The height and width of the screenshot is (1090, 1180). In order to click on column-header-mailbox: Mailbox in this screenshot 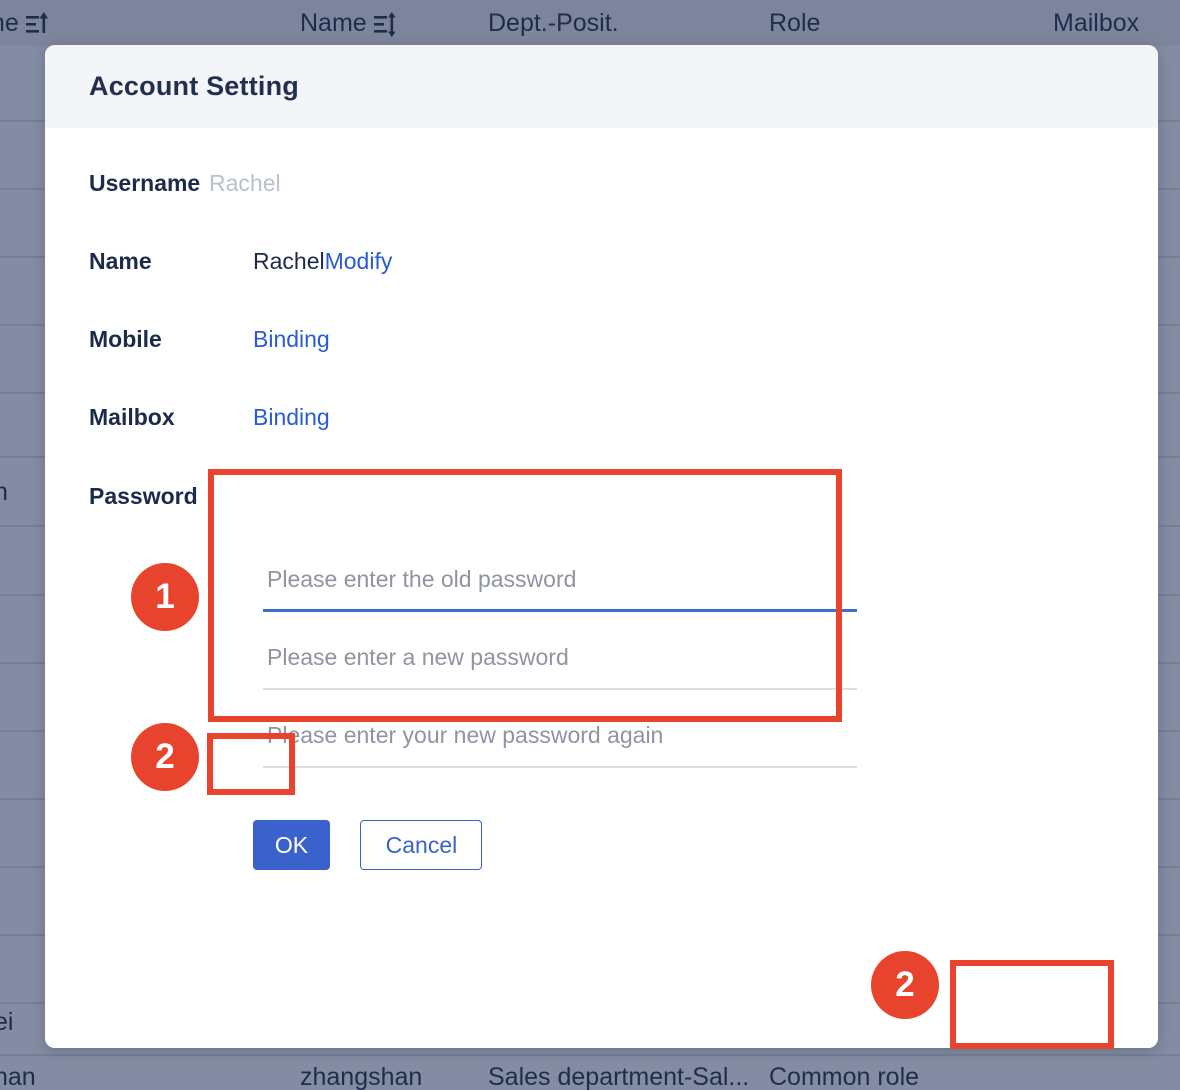, I will do `click(1096, 23)`.